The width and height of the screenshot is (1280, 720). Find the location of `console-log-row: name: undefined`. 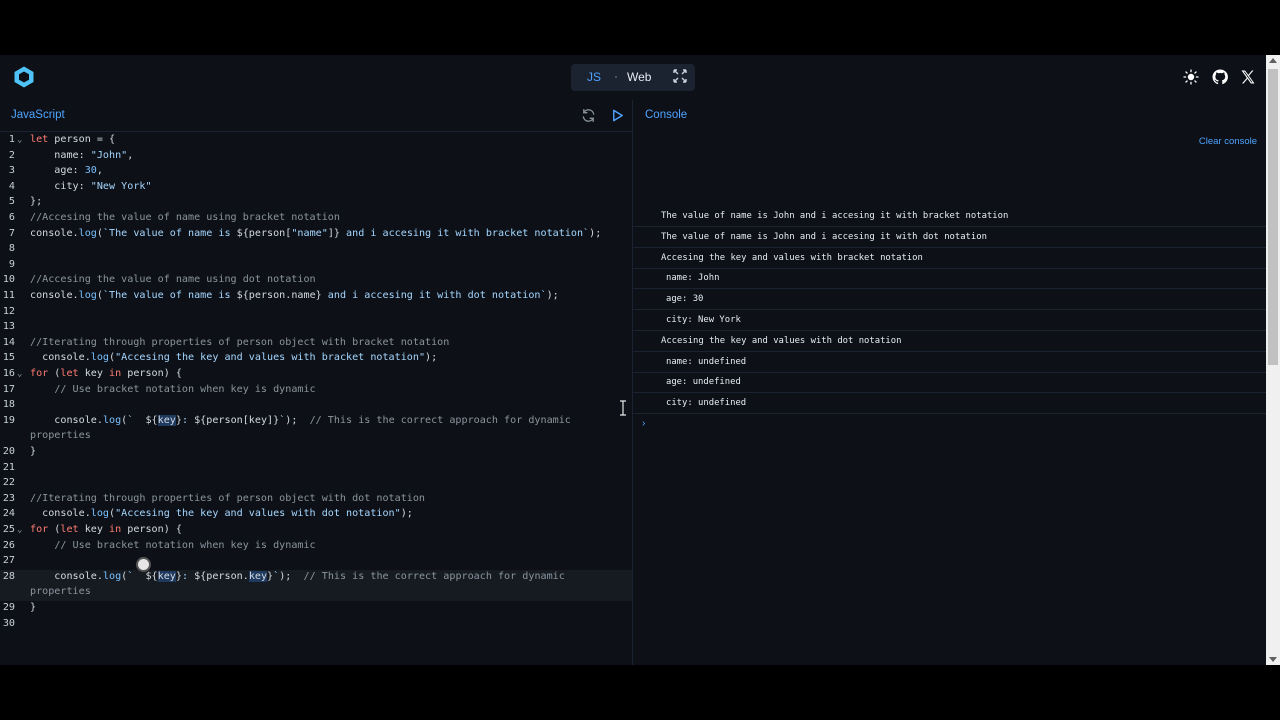

console-log-row: name: undefined is located at coordinates (949, 362).